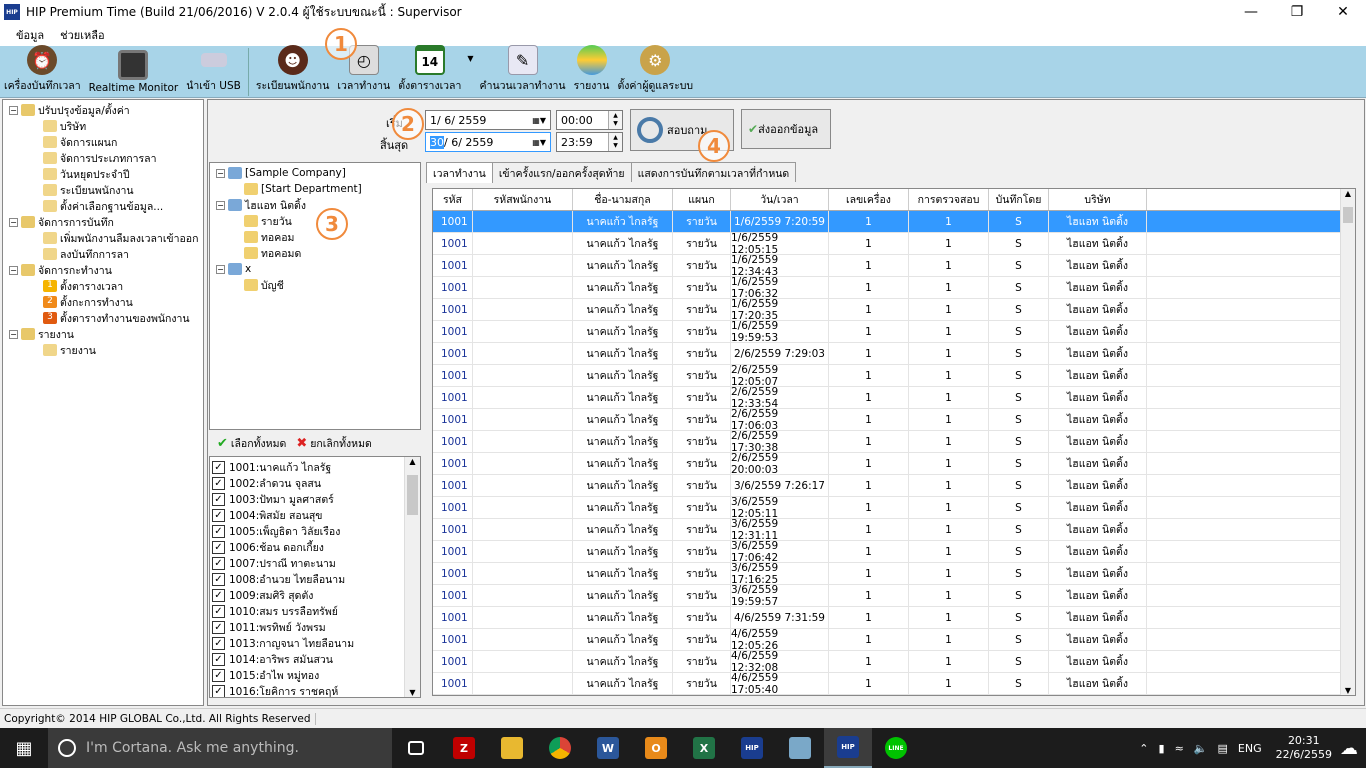 This screenshot has height=768, width=1366. I want to click on start-date-picker: 1/ 6/ 2559 ▦▼, so click(488, 120).